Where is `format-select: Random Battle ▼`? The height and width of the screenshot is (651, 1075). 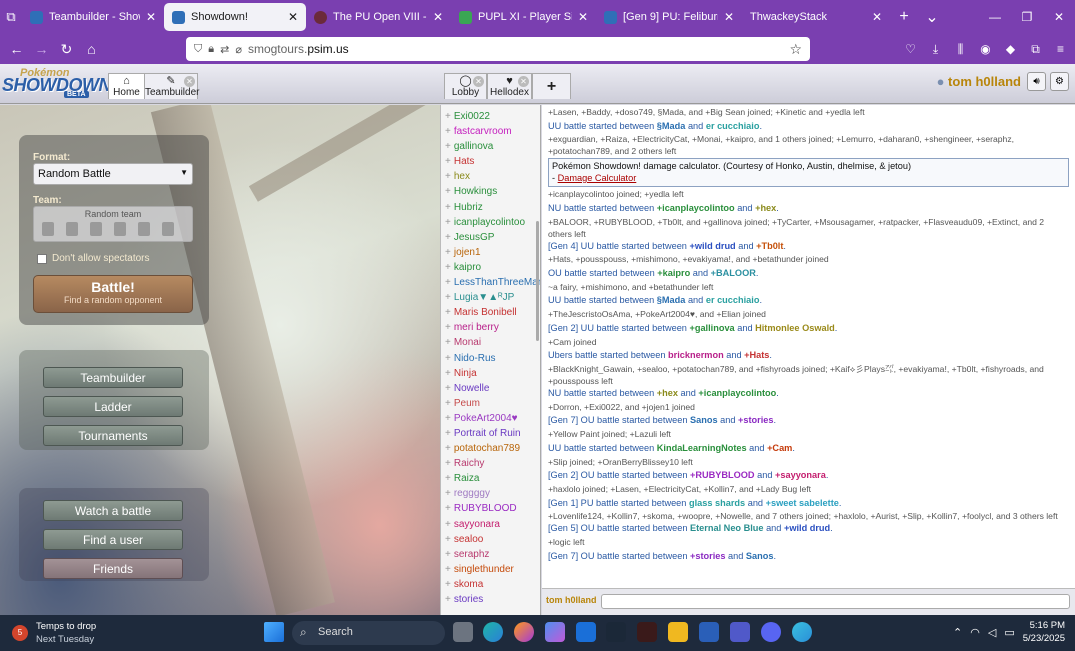 format-select: Random Battle ▼ is located at coordinates (113, 174).